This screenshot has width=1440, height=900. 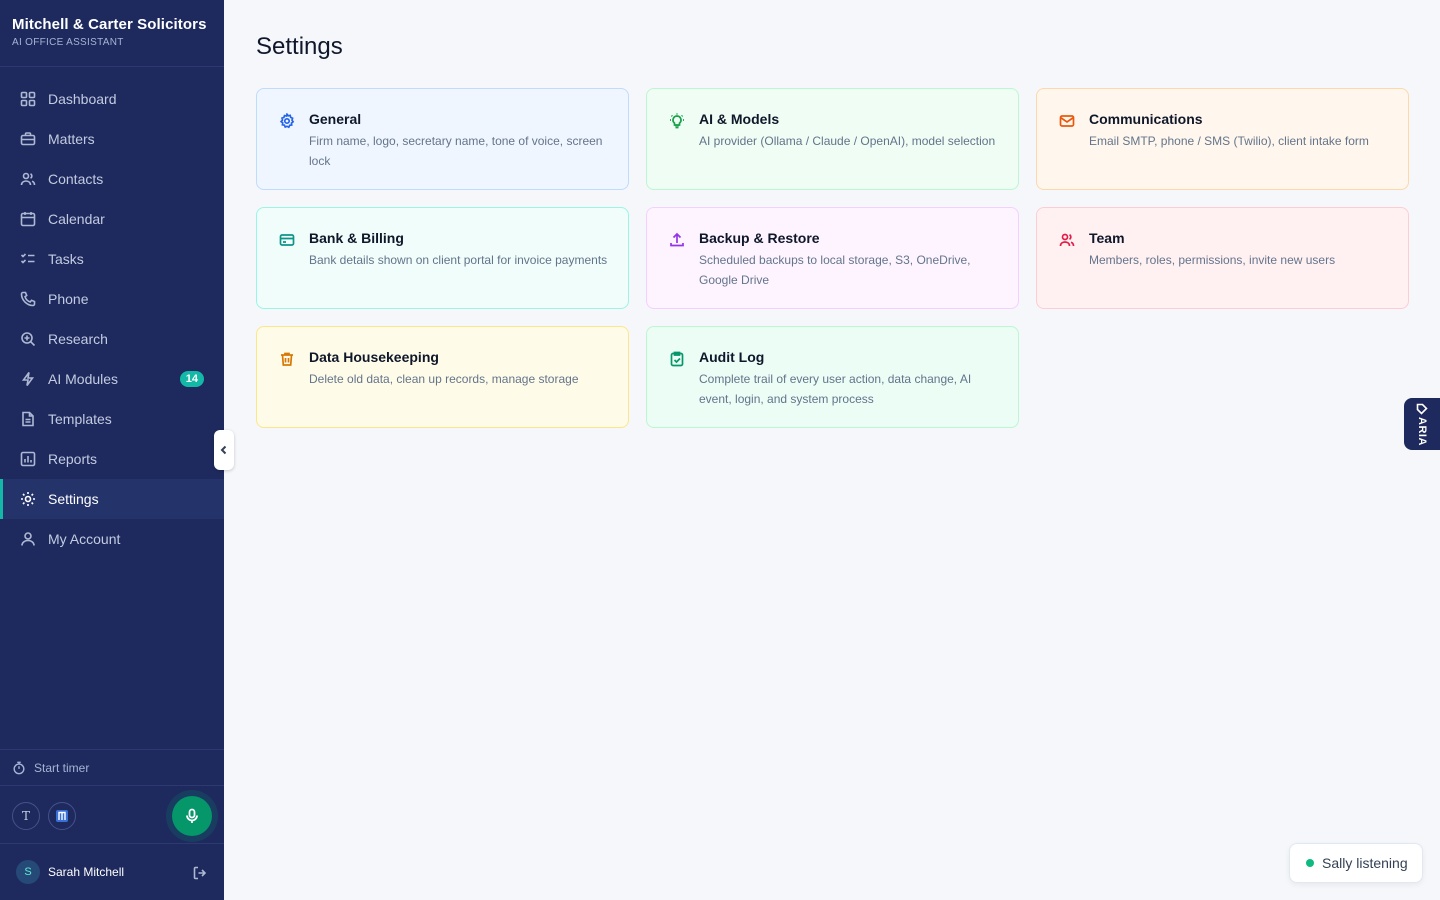 I want to click on sidebar-item-label: Phone, so click(x=68, y=299).